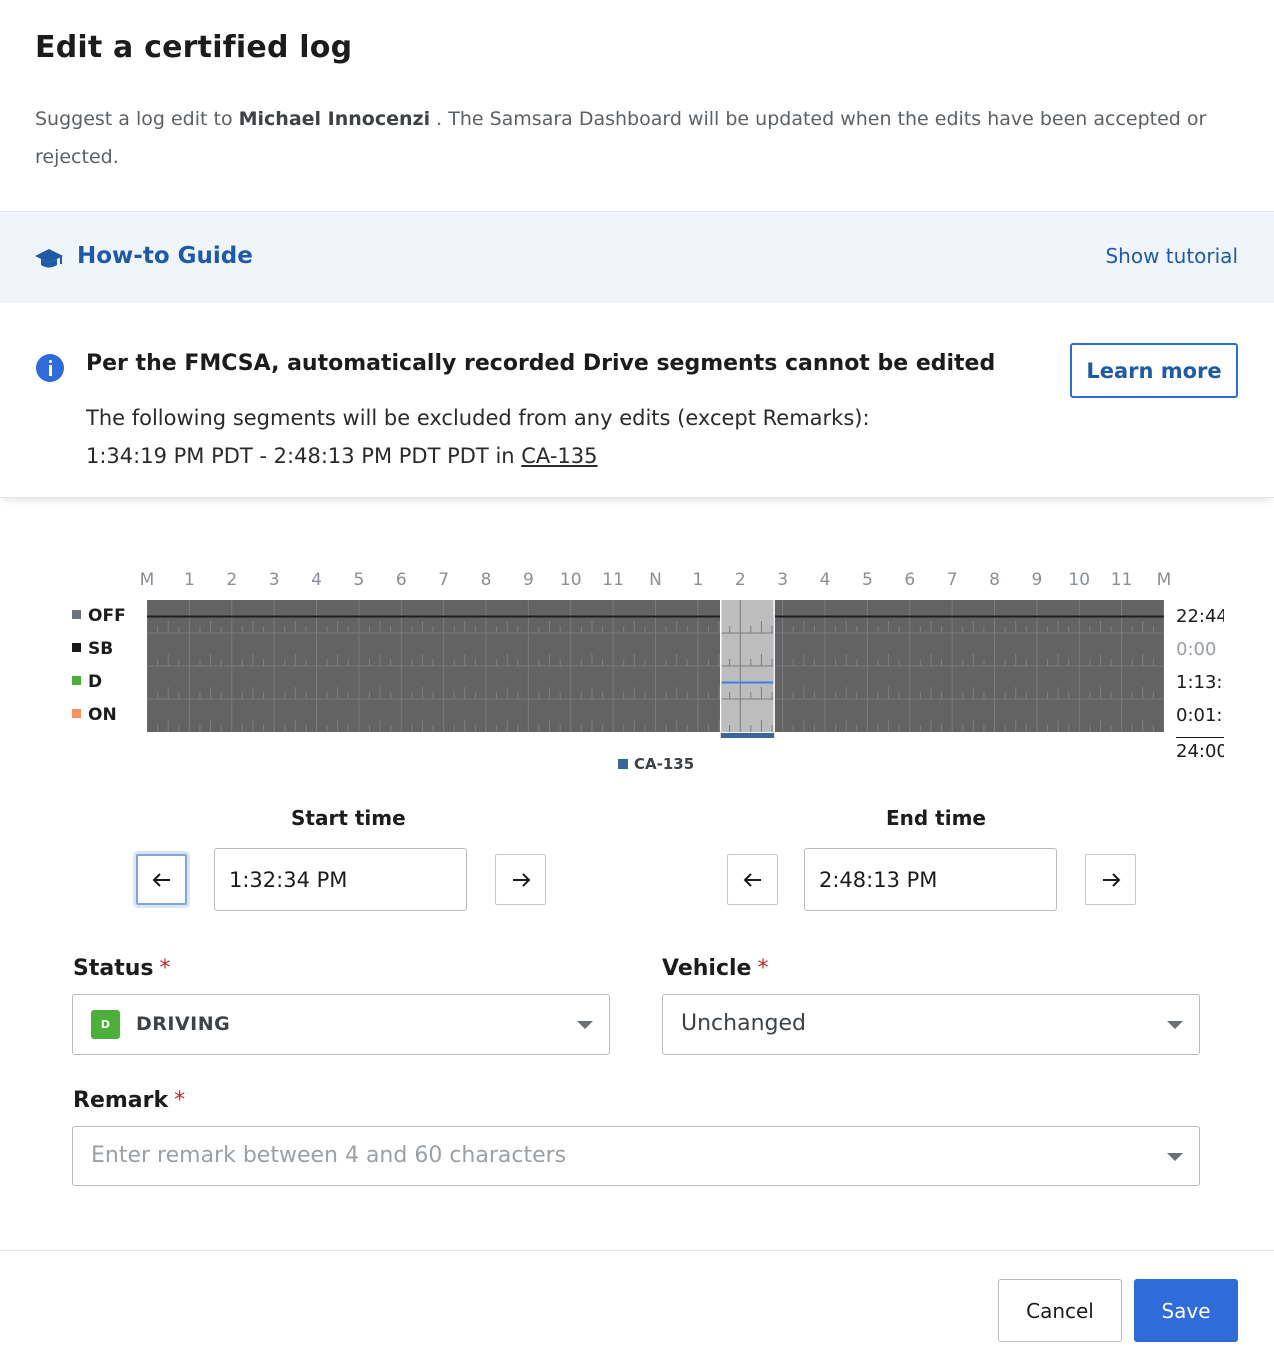 The image size is (1274, 1362). Describe the element at coordinates (165, 256) in the screenshot. I see `how-to-guide-title: How-to Guide` at that location.